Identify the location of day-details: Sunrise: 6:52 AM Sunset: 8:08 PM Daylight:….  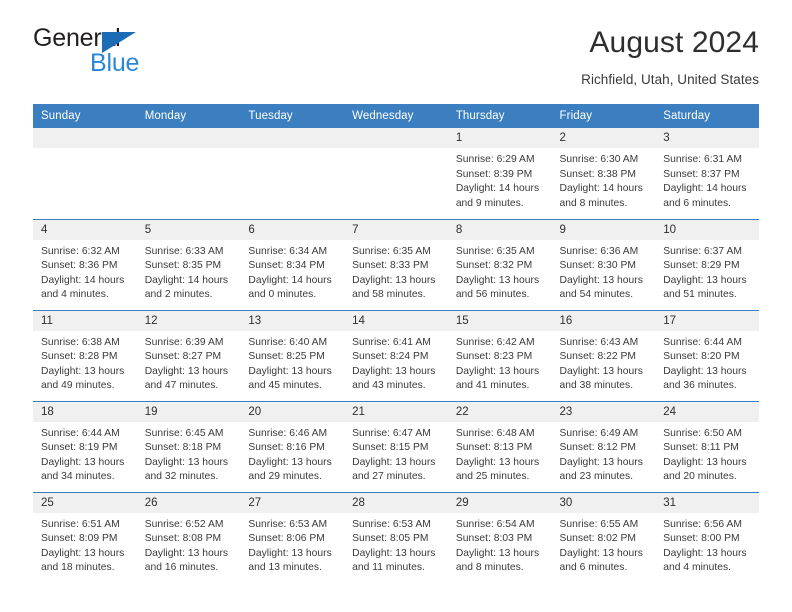
(189, 544).